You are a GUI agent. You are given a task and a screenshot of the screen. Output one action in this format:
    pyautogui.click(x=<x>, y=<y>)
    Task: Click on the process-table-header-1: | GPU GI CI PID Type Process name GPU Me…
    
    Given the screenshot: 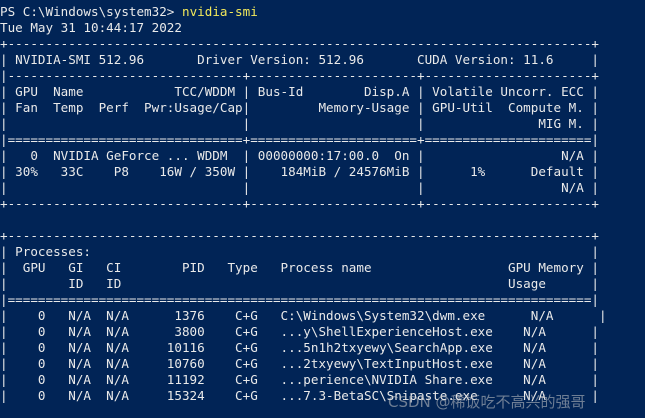 What is the action you would take?
    pyautogui.click(x=299, y=267)
    